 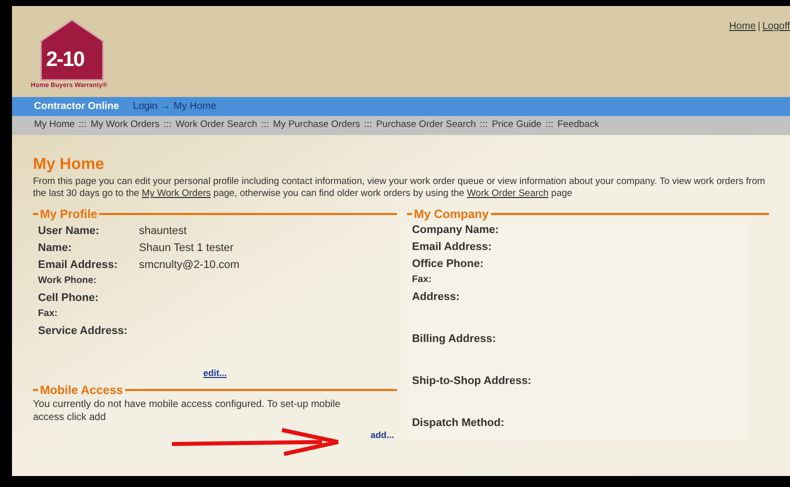 I want to click on top-link: Logoff, so click(x=776, y=26).